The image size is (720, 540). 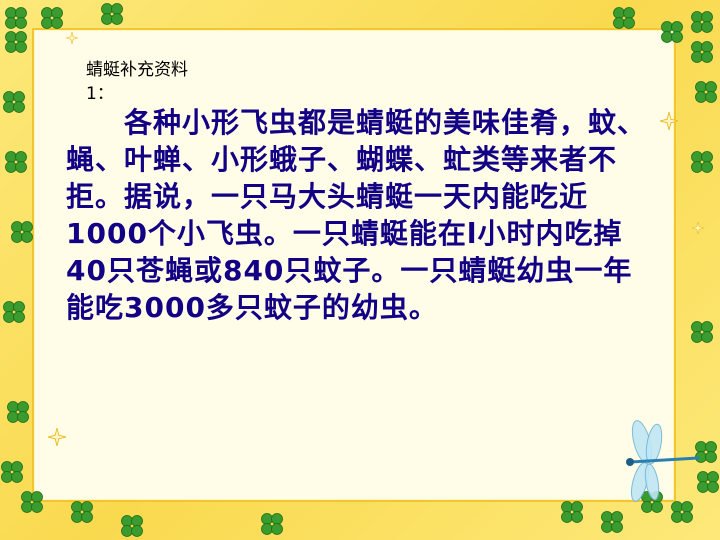 What do you see at coordinates (663, 461) in the screenshot?
I see `dragonfly-icon` at bounding box center [663, 461].